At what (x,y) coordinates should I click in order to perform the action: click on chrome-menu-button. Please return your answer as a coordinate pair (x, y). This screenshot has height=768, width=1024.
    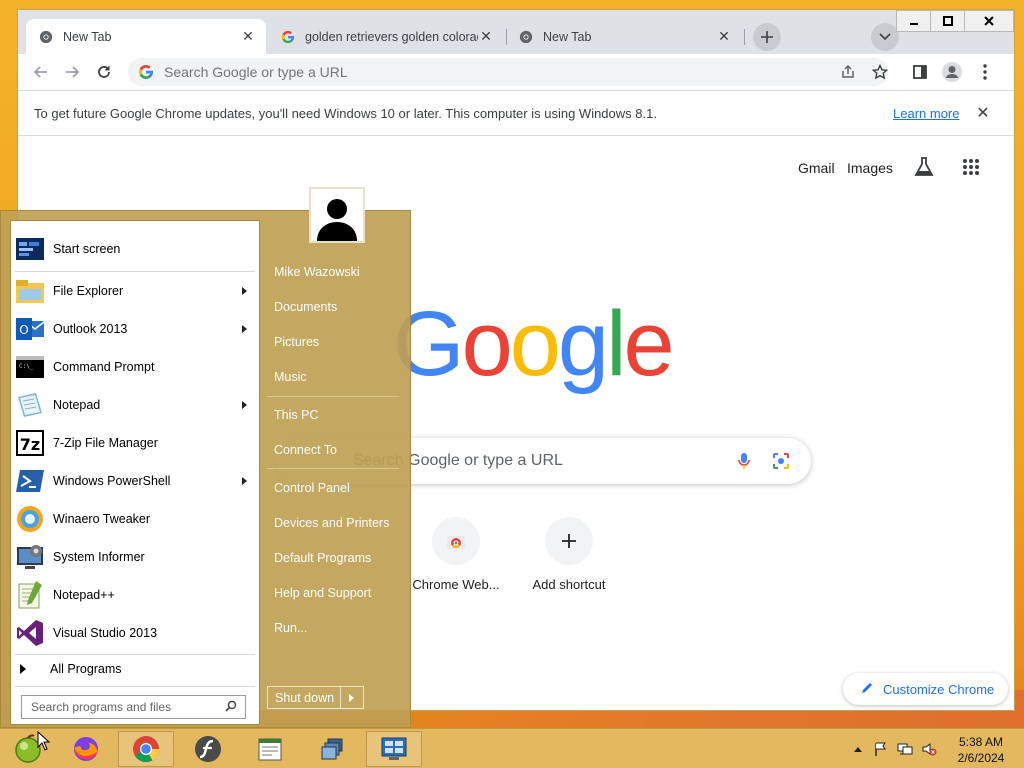
    Looking at the image, I should click on (985, 72).